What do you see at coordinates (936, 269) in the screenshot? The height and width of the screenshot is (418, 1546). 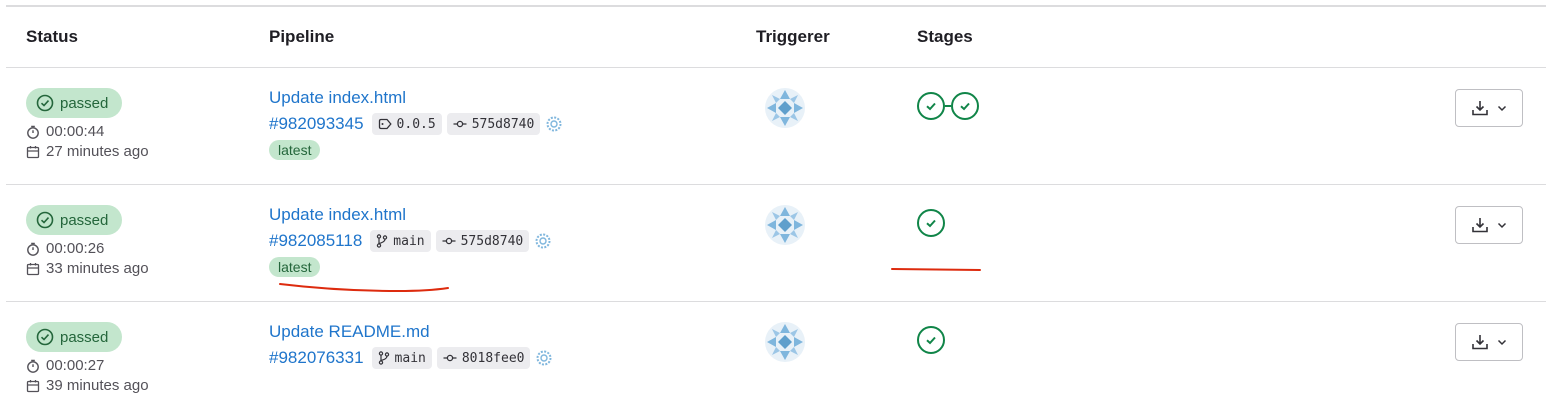 I see `annotation-underline-stages` at bounding box center [936, 269].